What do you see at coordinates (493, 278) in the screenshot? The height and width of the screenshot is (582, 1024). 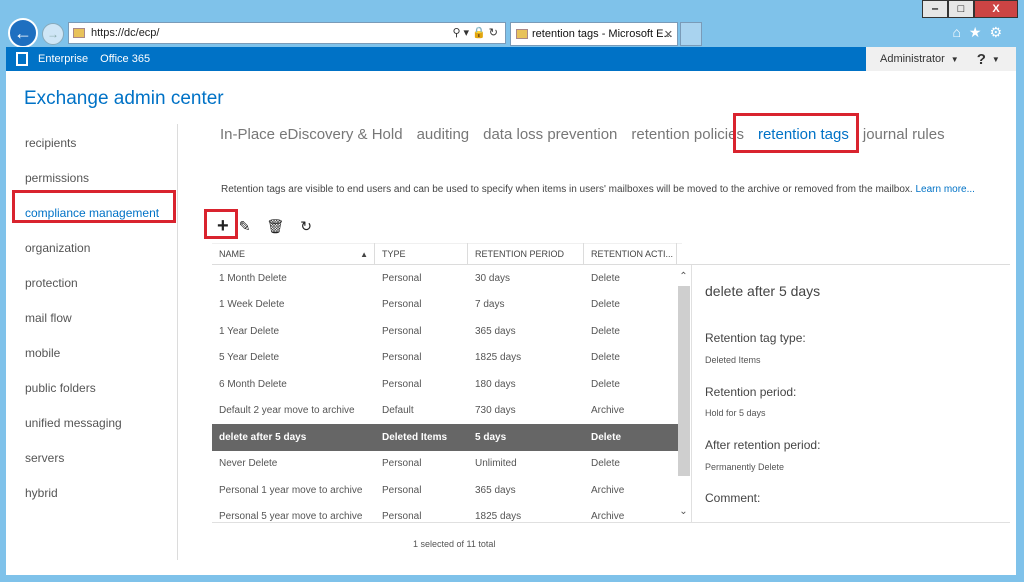 I see `cell-retention-period: 30 days` at bounding box center [493, 278].